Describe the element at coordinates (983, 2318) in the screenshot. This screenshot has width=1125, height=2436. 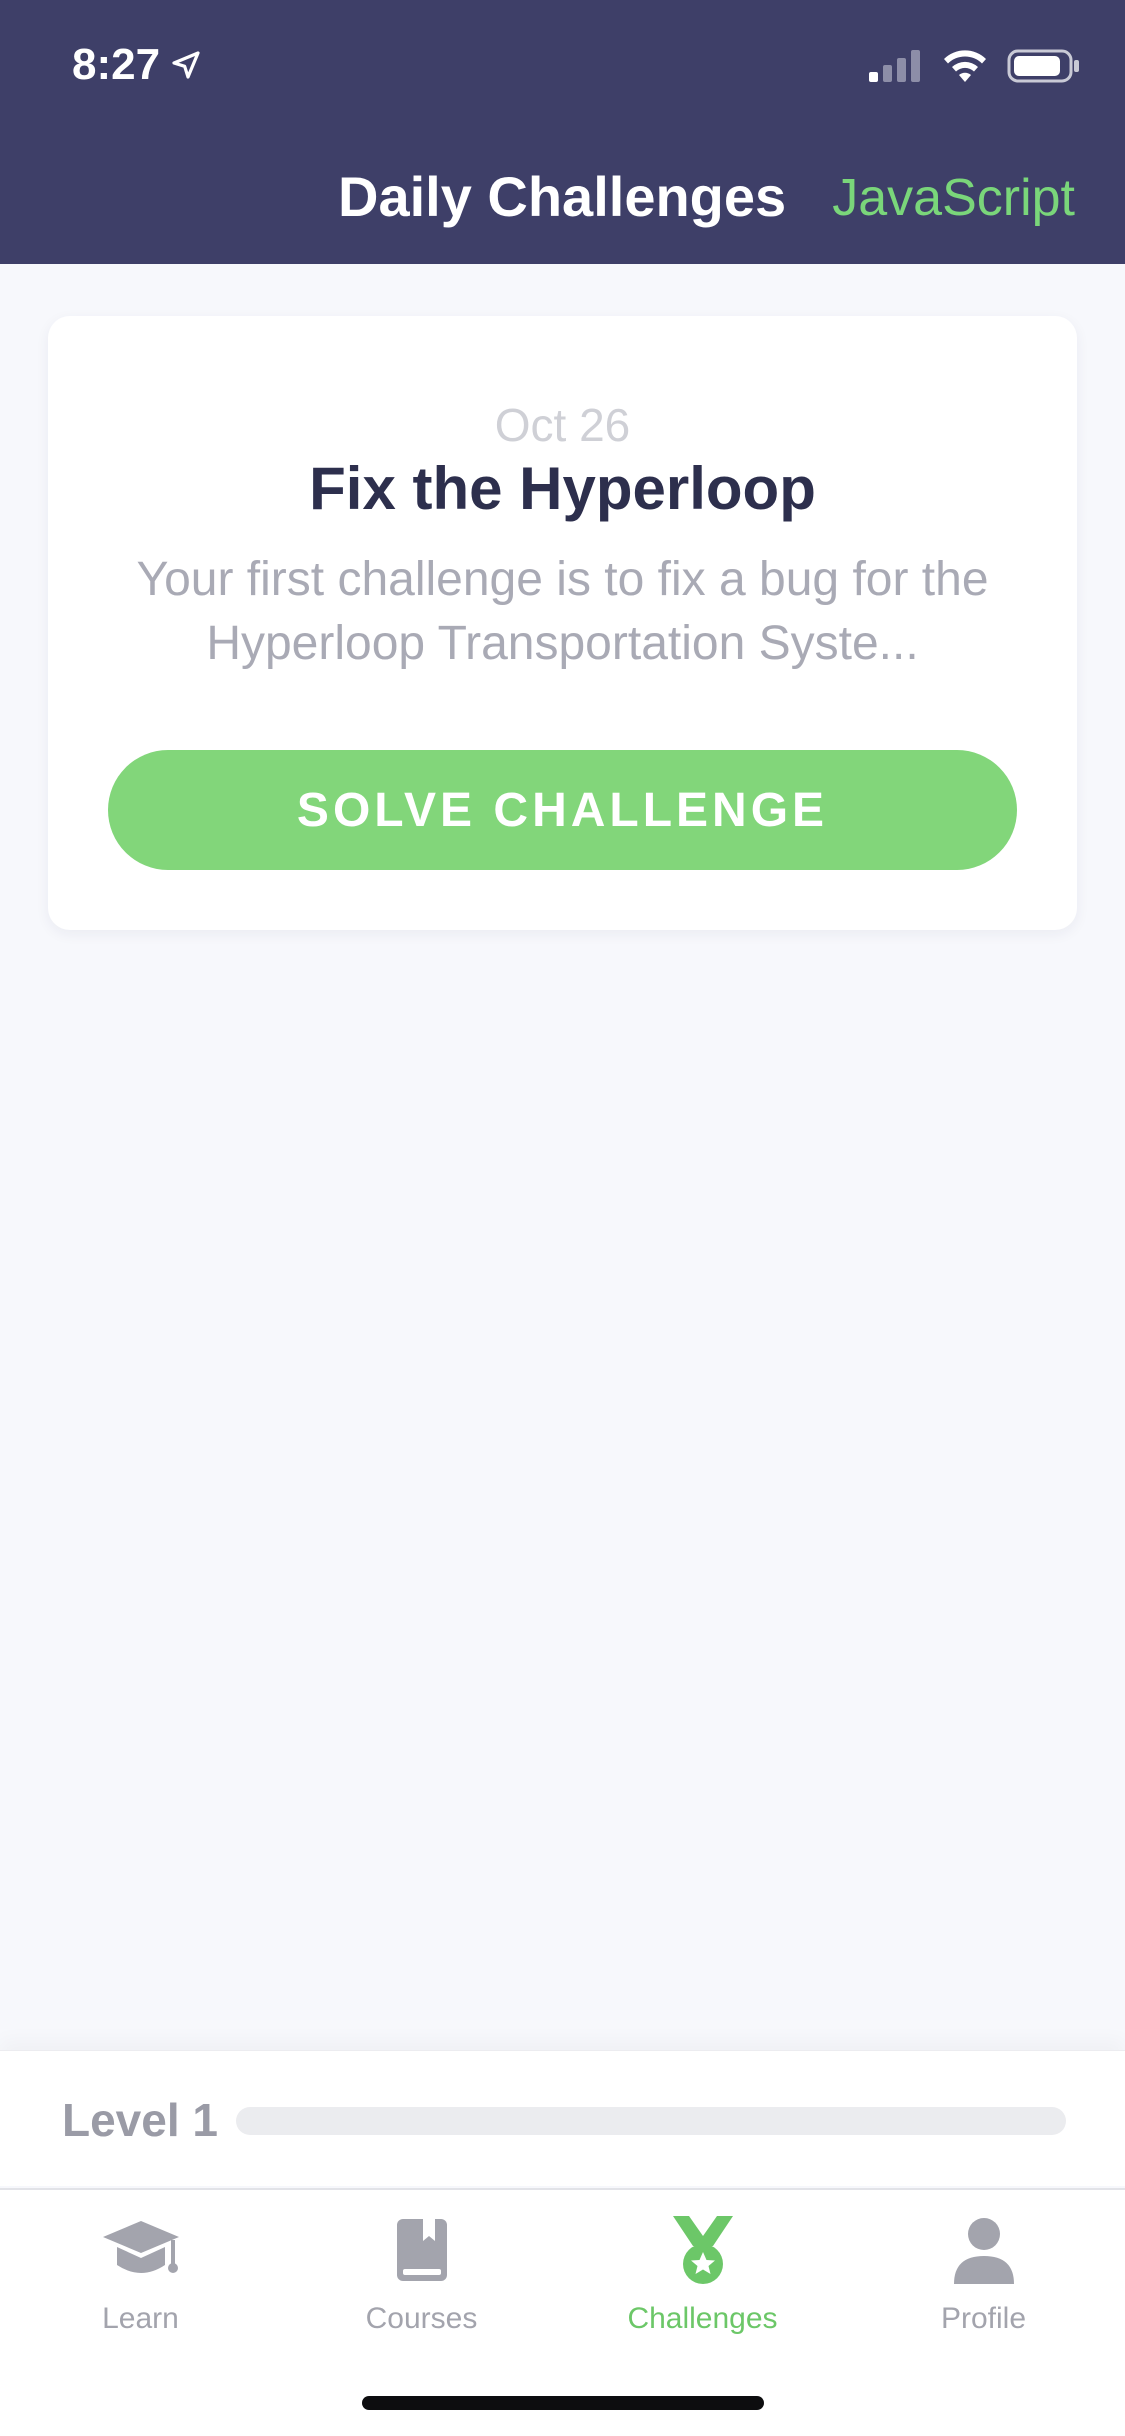
I see `tab-profile-label: Profile` at that location.